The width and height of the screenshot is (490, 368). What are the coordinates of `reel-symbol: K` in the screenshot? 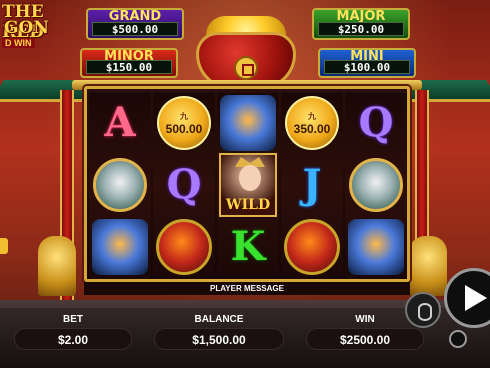 It's located at (248, 247).